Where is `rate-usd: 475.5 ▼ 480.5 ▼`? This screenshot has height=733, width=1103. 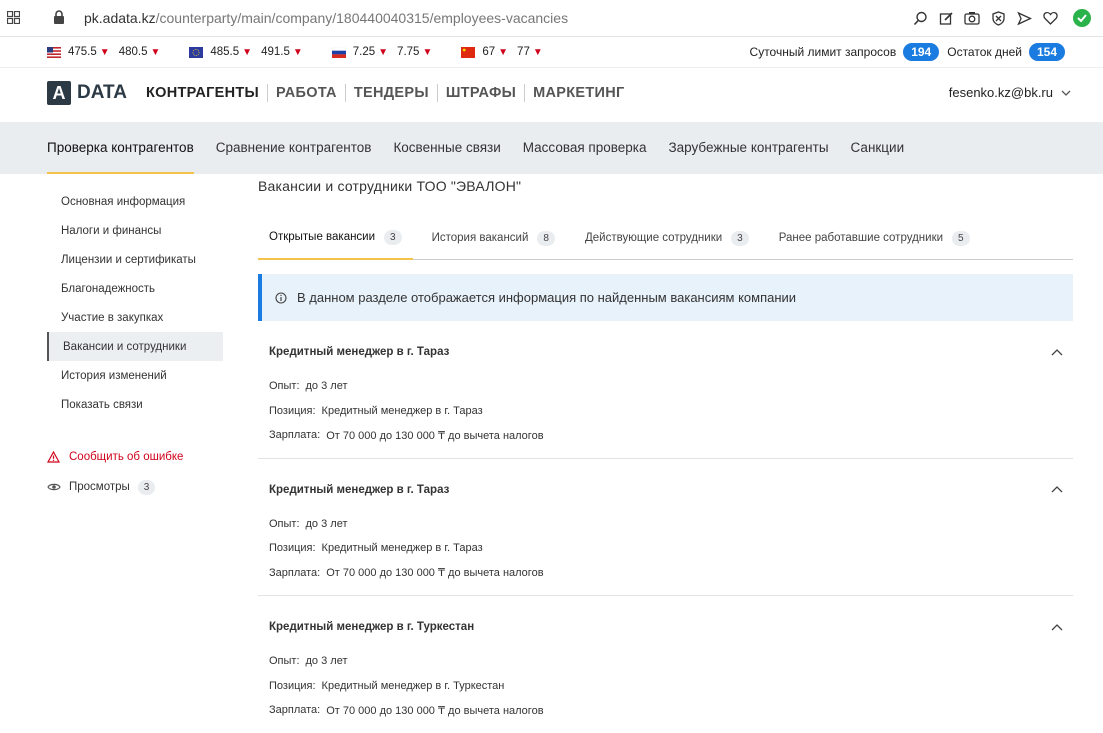
rate-usd: 475.5 ▼ 480.5 ▼ is located at coordinates (108, 52).